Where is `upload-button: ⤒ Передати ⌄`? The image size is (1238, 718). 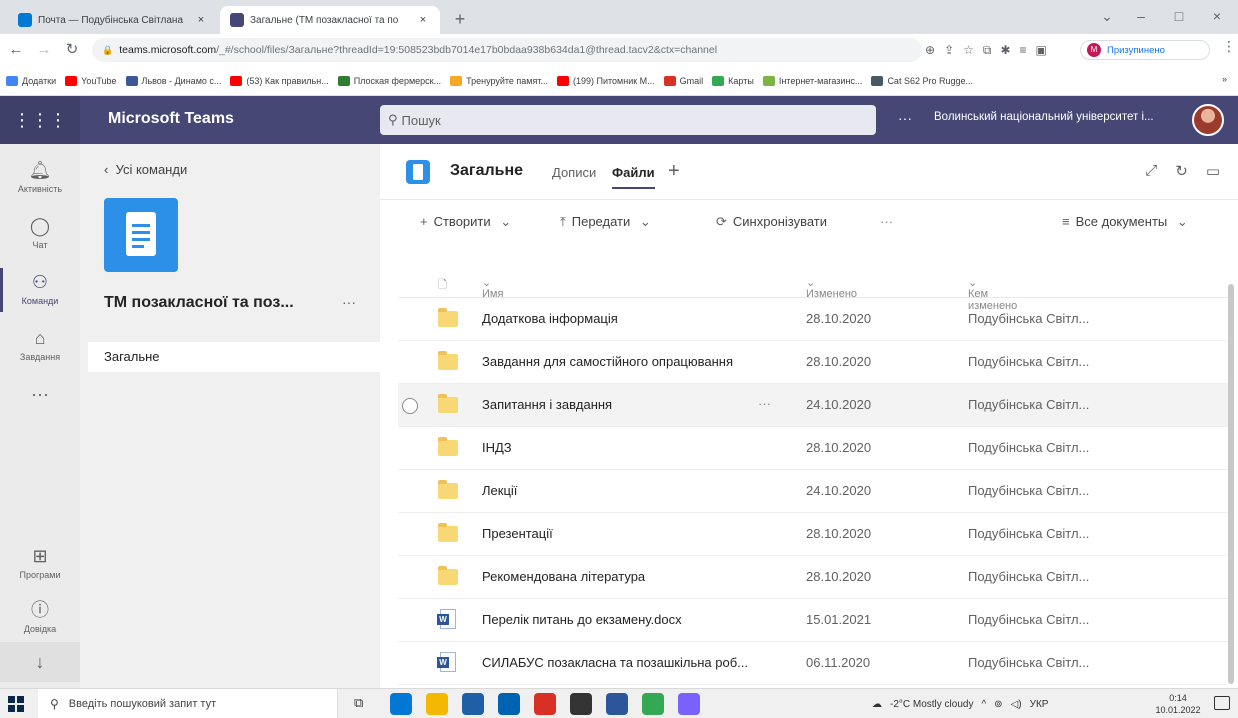 upload-button: ⤒ Передати ⌄ is located at coordinates (608, 222).